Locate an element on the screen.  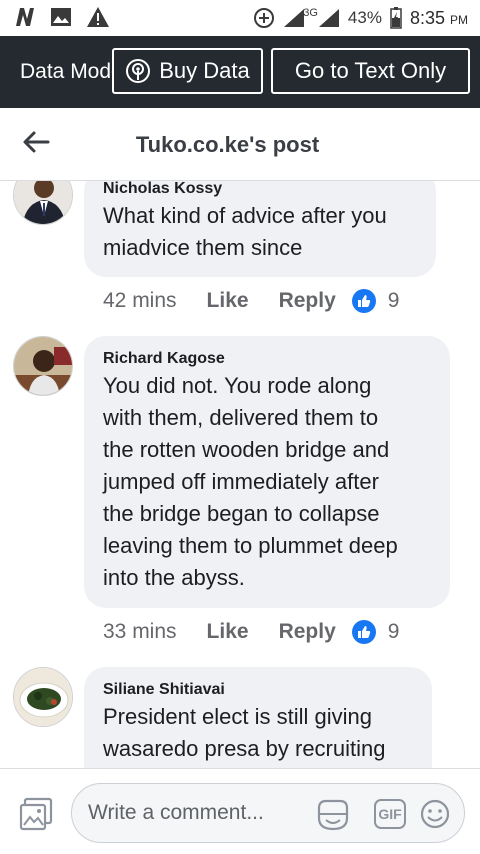
buy-data-button: Buy Data is located at coordinates (187, 71).